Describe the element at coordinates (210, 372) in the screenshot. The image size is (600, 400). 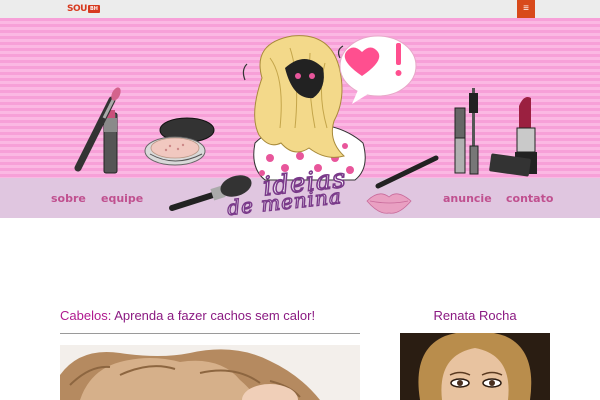
I see `post-featured-image` at that location.